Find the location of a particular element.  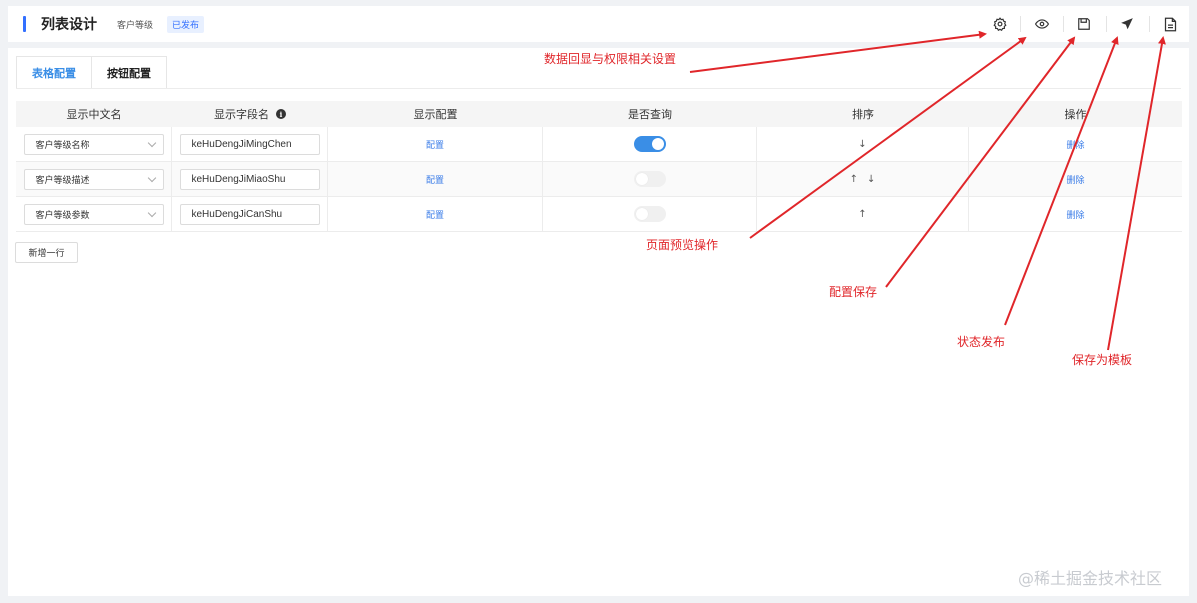

eye-icon is located at coordinates (1042, 24).